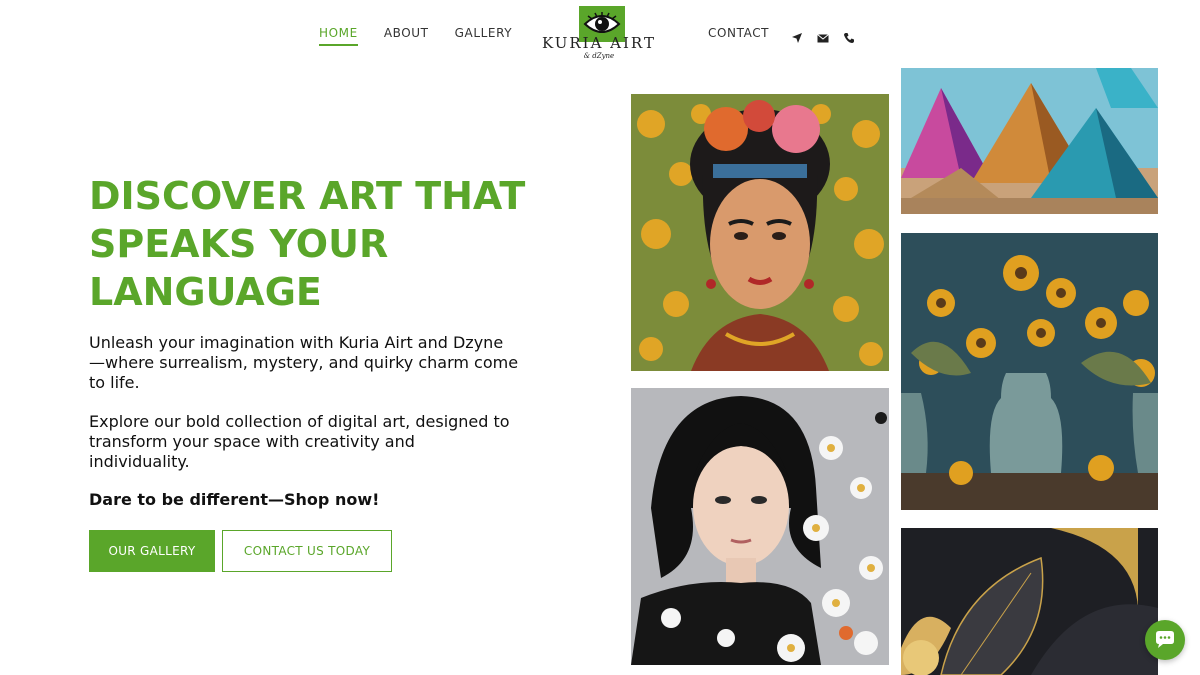  What do you see at coordinates (484, 36) in the screenshot?
I see `nav-gallery: GALLERY` at bounding box center [484, 36].